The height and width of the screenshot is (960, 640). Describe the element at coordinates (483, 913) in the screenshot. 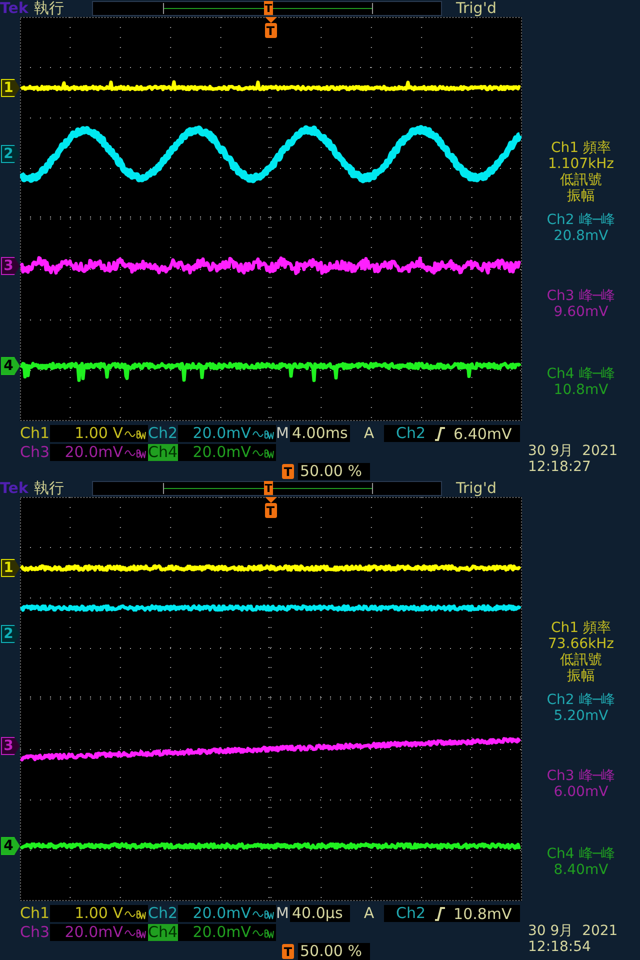

I see `trigger-level: 10.8mV` at that location.